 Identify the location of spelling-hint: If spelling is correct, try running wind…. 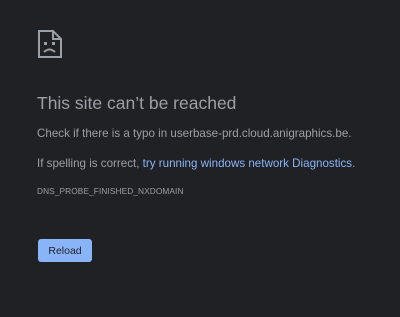
(196, 163).